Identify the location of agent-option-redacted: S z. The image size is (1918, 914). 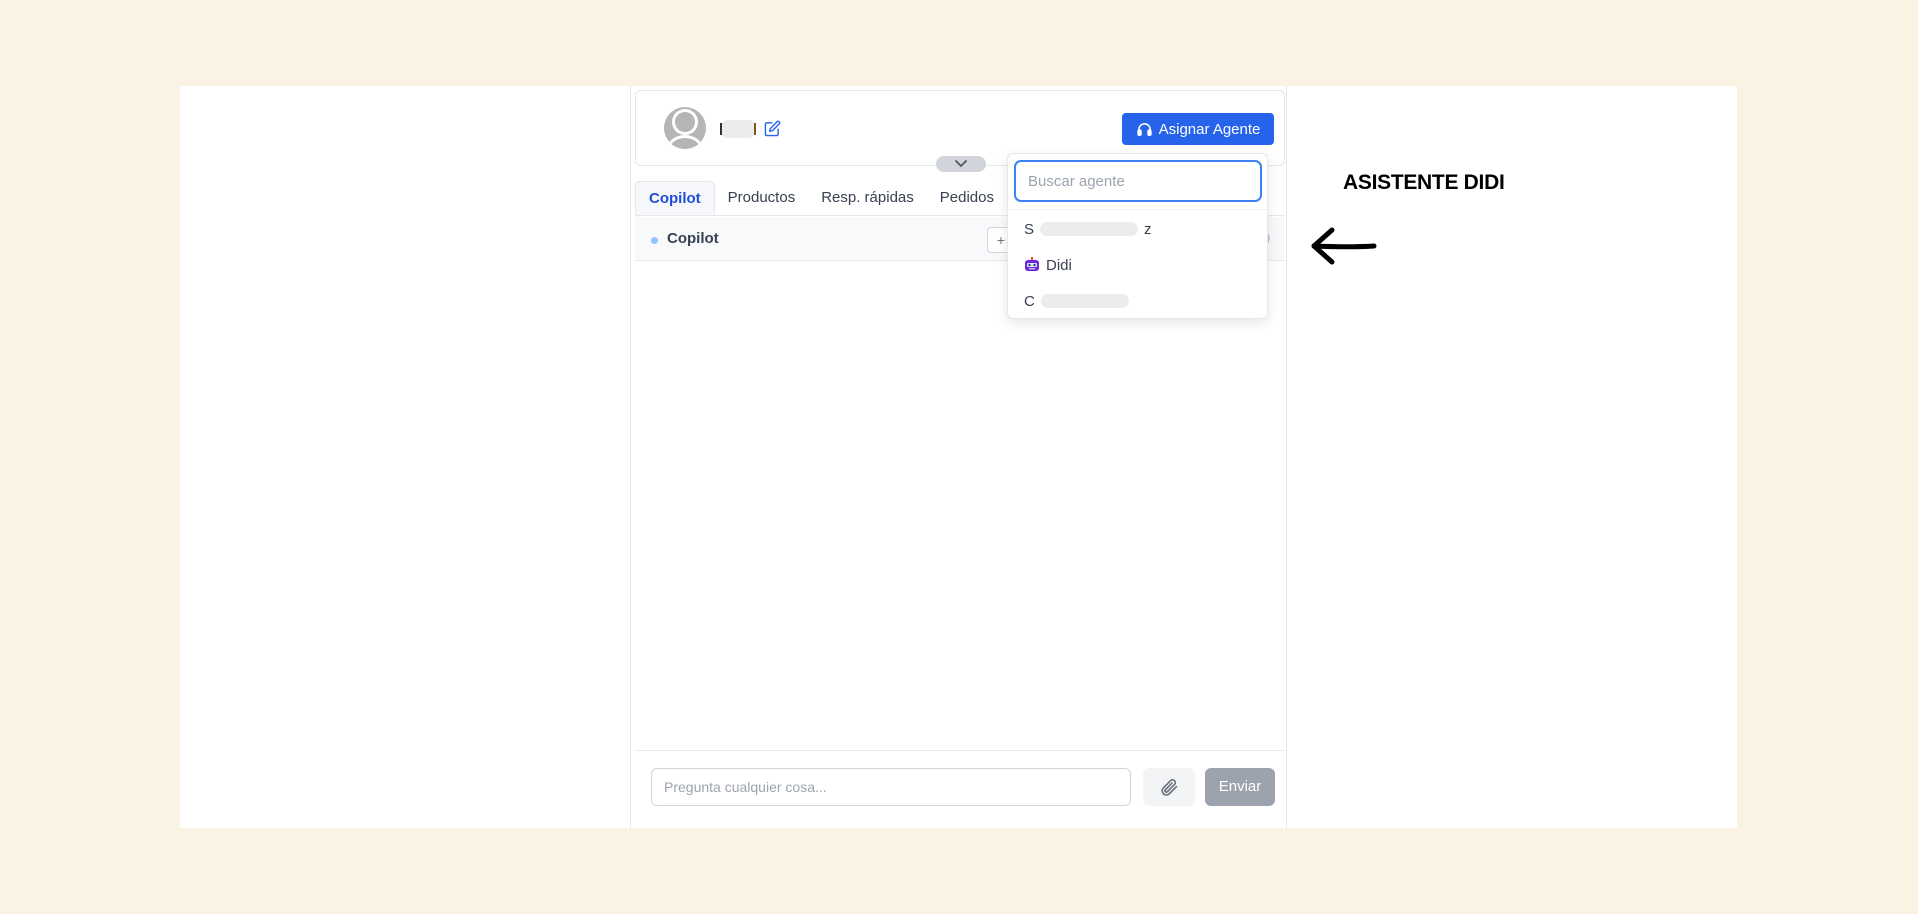
(1139, 229).